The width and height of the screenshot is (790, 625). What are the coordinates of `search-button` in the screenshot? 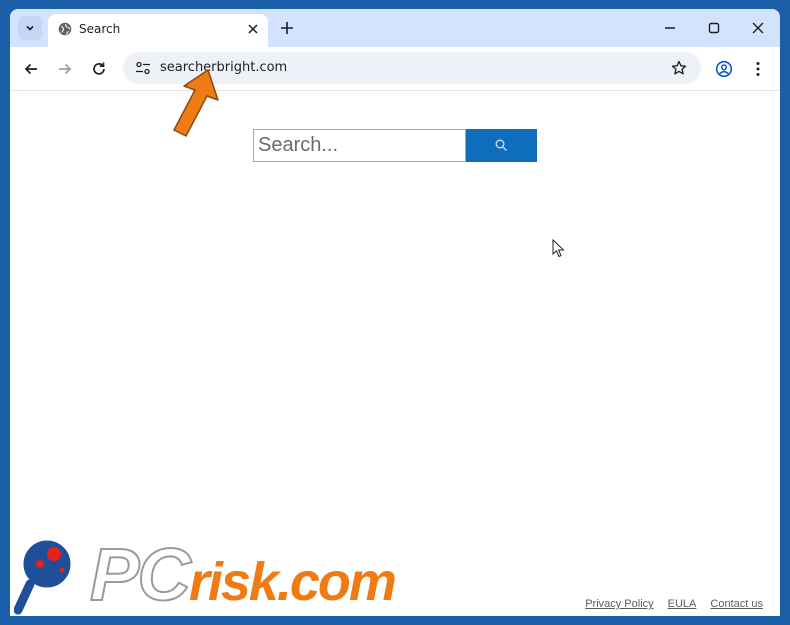 It's located at (501, 145).